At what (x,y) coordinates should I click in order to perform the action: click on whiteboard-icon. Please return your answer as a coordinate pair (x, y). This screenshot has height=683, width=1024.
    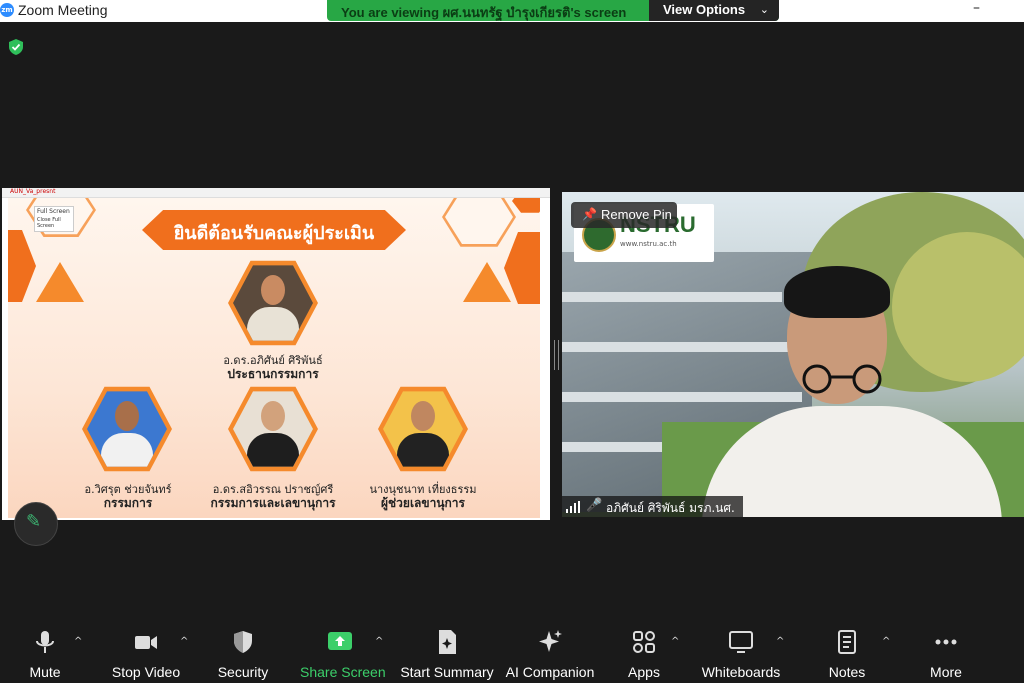
    Looking at the image, I should click on (741, 642).